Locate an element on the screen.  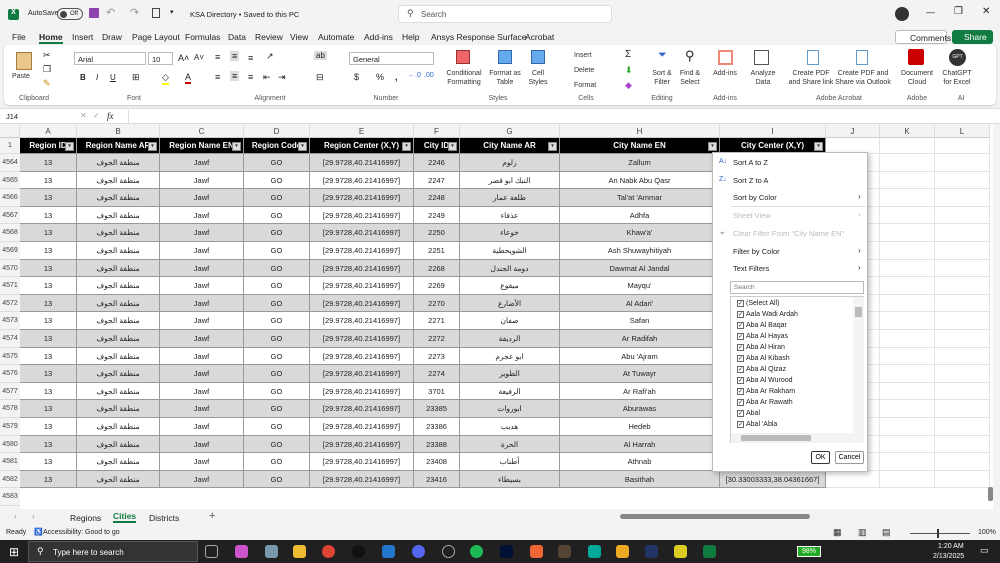
tab-help: Help is located at coordinates (410, 37).